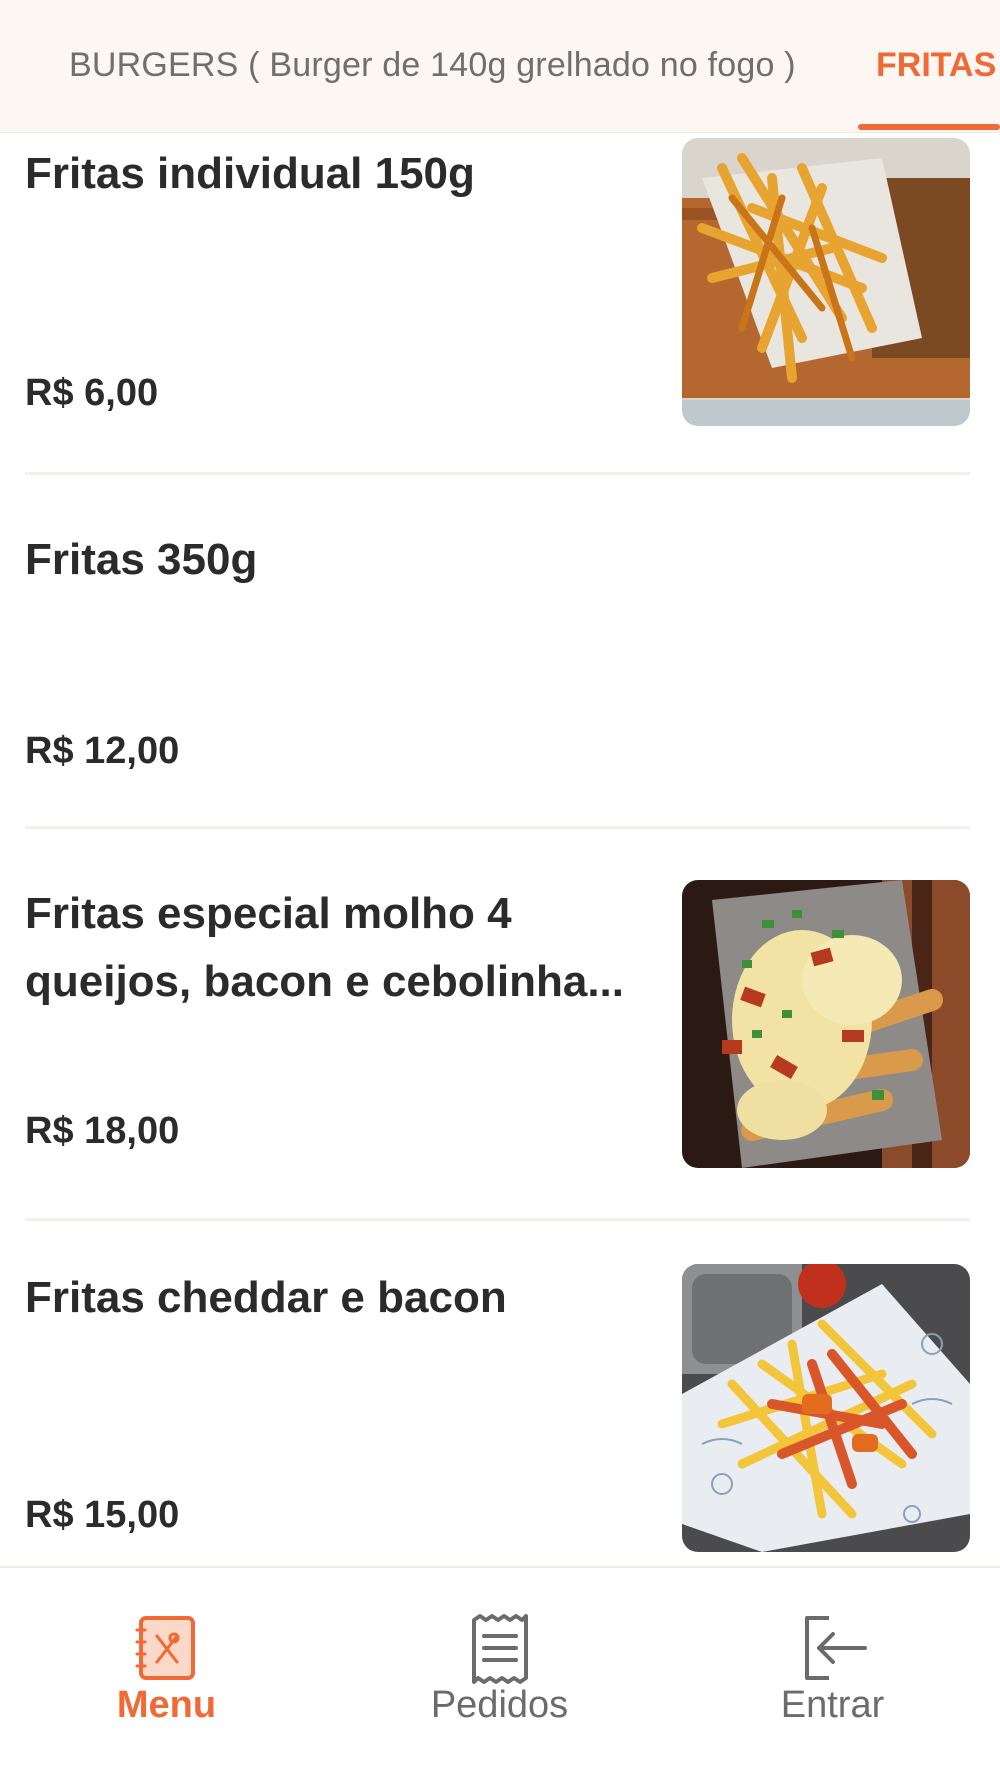  What do you see at coordinates (250, 173) in the screenshot?
I see `product-name: Fritas individual 150g` at bounding box center [250, 173].